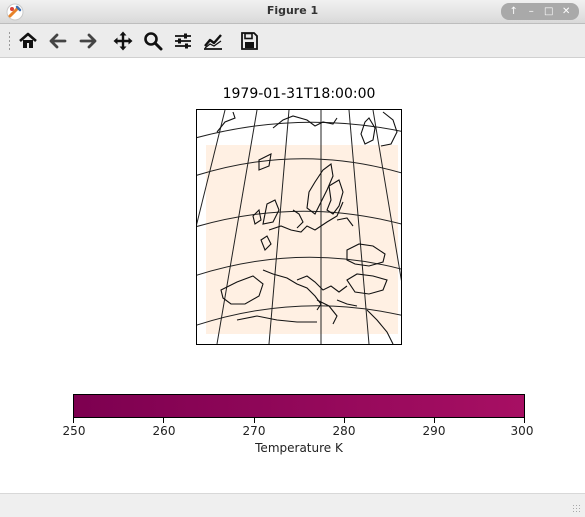 Image resolution: width=585 pixels, height=517 pixels. Describe the element at coordinates (566, 11) in the screenshot. I see `close-button: ✕` at that location.